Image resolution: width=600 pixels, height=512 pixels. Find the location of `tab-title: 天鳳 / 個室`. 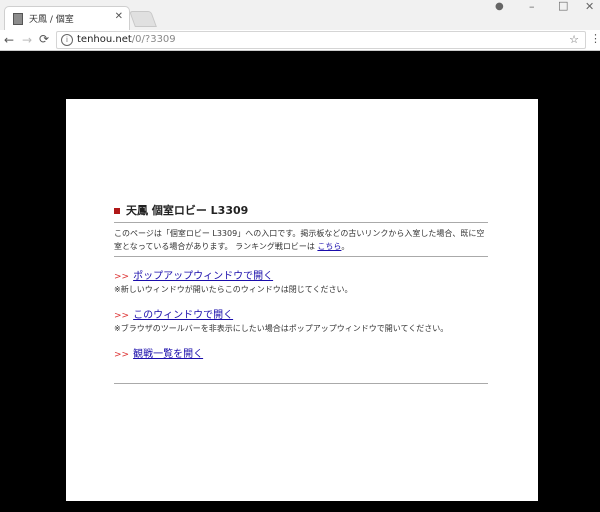

tab-title: 天鳳 / 個室 is located at coordinates (51, 20).